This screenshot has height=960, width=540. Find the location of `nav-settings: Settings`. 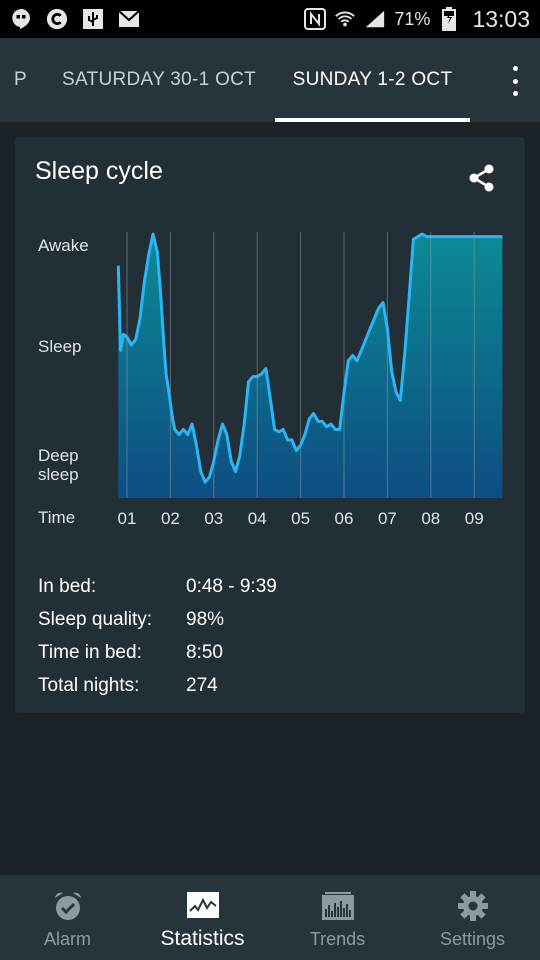

nav-settings: Settings is located at coordinates (472, 917).